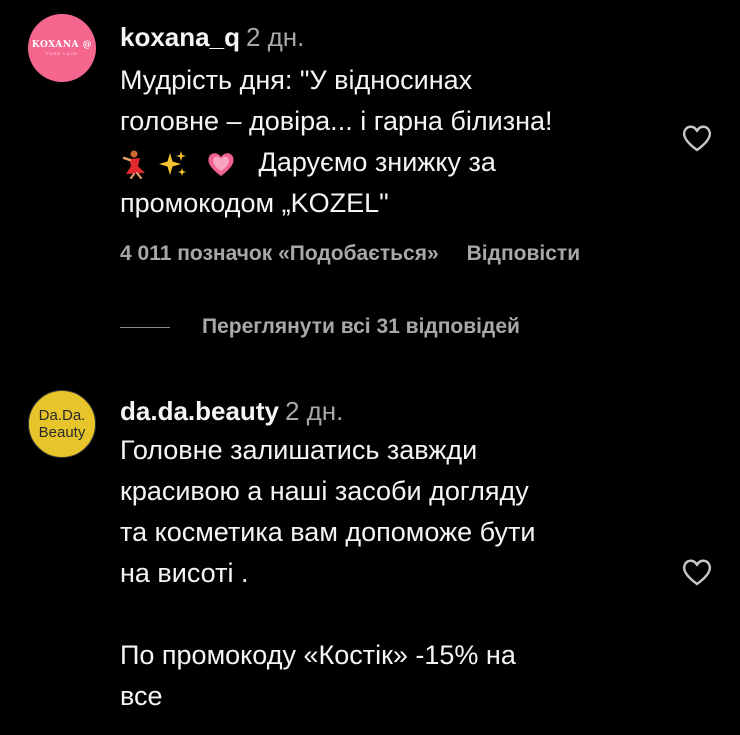 This screenshot has width=740, height=735. I want to click on username-link: da.da.beauty, so click(199, 411).